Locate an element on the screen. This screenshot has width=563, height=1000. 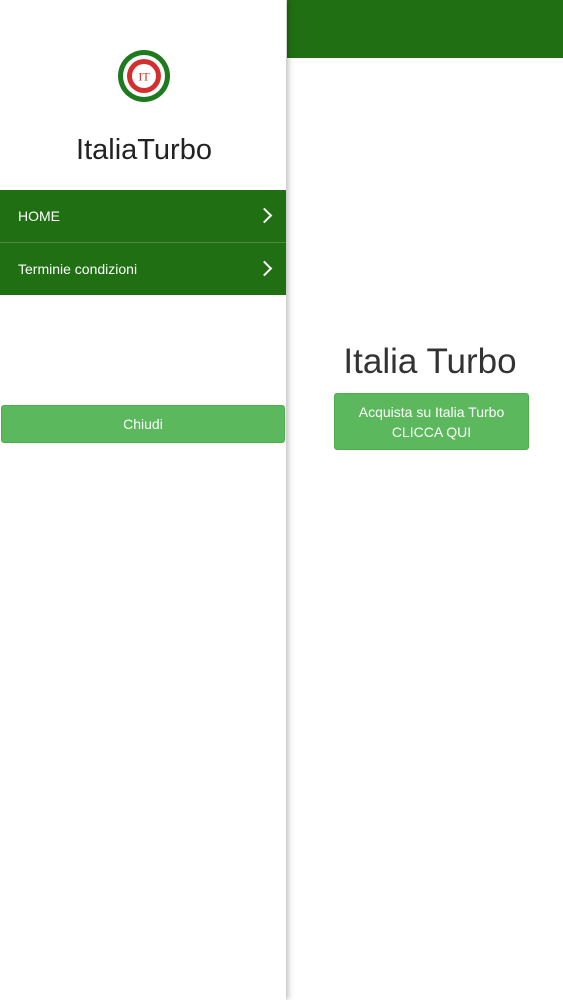
italiaturbo-logo-icon: IT is located at coordinates (144, 76).